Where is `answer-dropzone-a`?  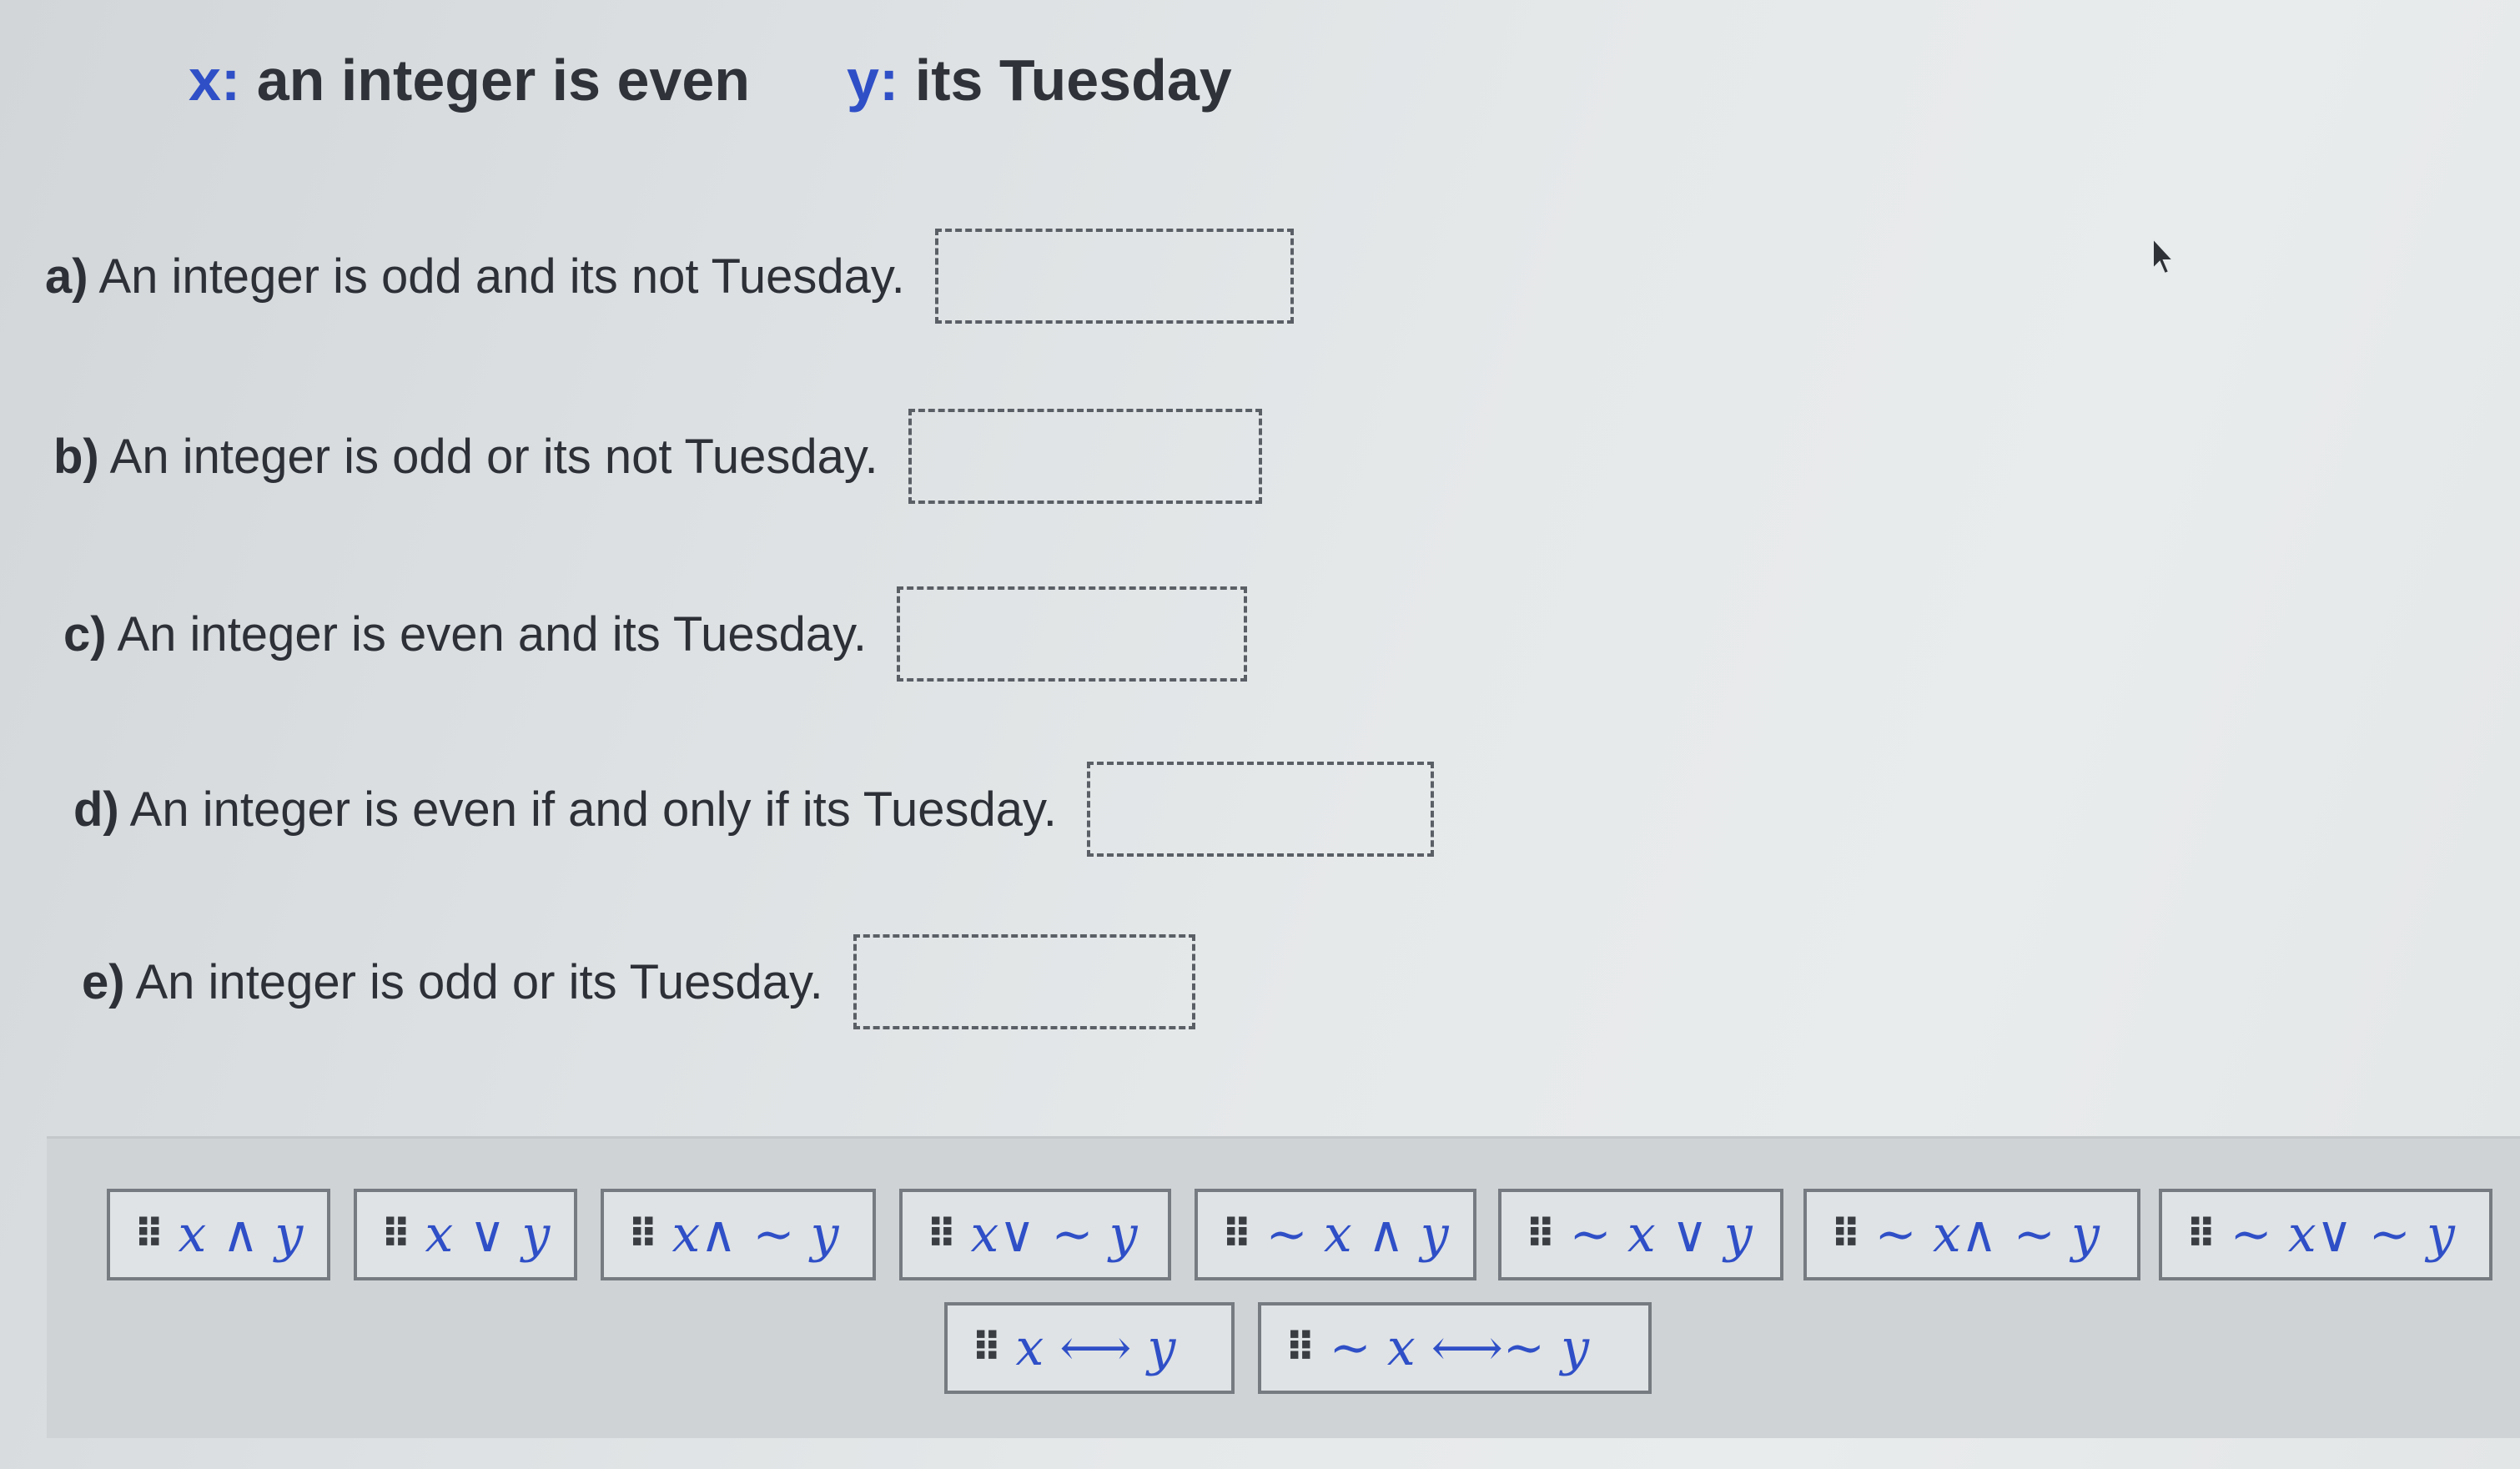
answer-dropzone-a is located at coordinates (1114, 276).